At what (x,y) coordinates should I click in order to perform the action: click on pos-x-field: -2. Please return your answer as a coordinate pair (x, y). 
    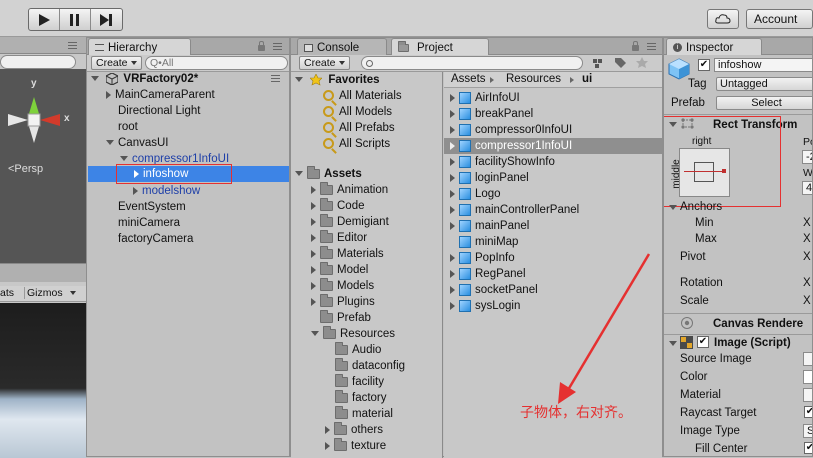
    Looking at the image, I should click on (807, 157).